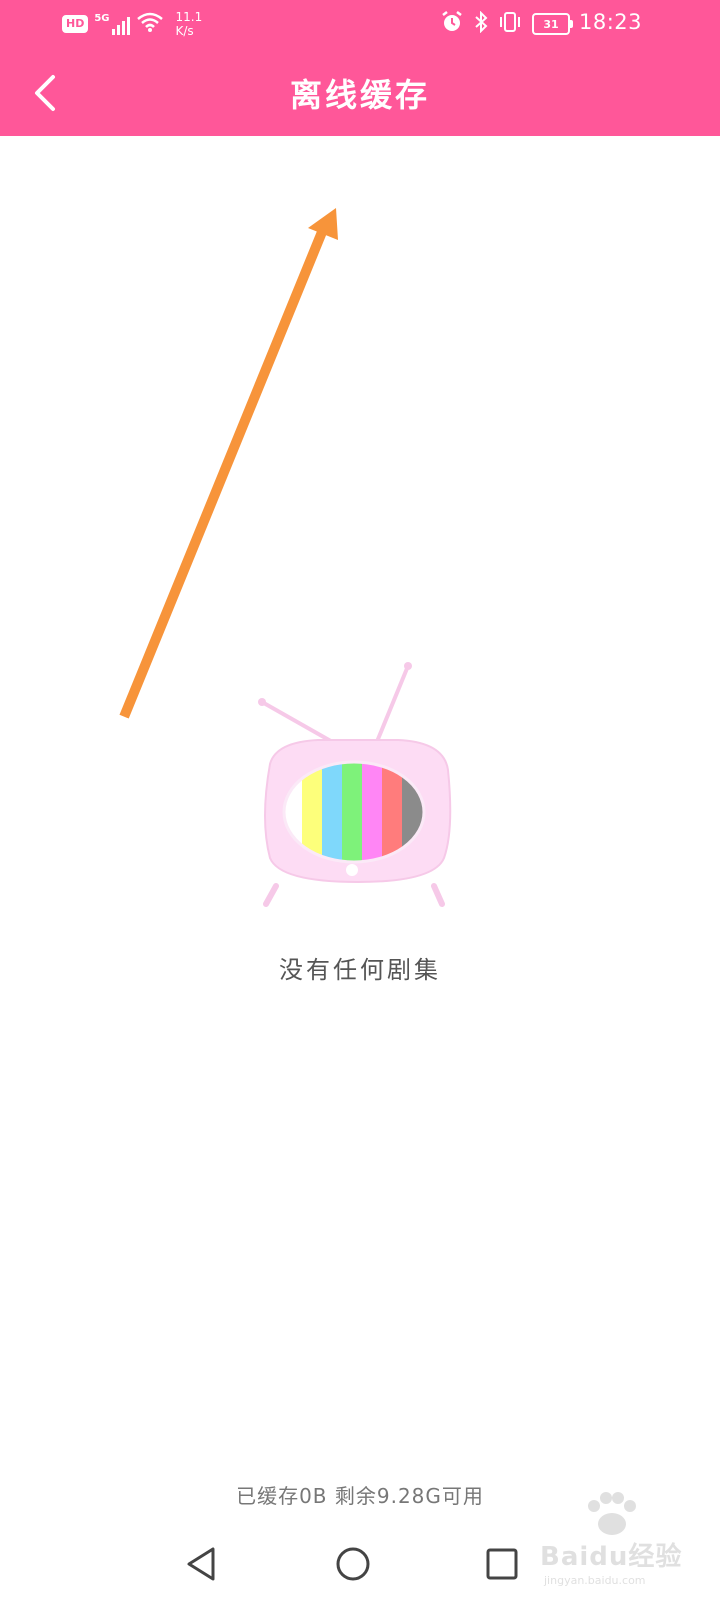 The height and width of the screenshot is (1600, 720). What do you see at coordinates (189, 17) in the screenshot?
I see `net-speed-value: 11.1` at bounding box center [189, 17].